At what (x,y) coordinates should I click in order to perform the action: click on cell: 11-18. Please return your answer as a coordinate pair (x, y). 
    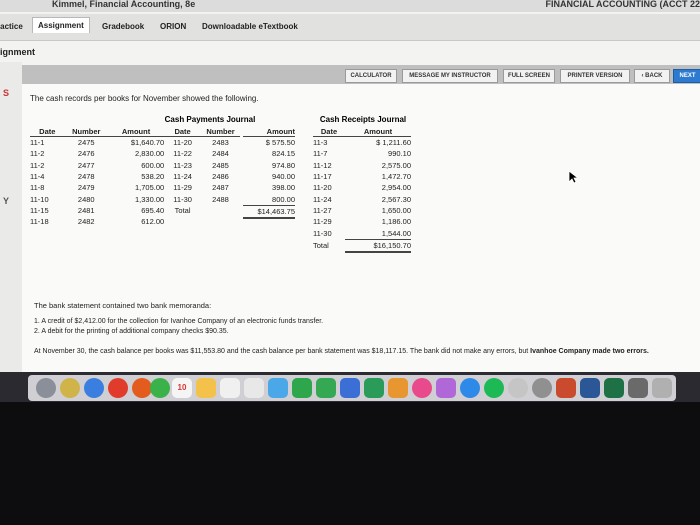
    Looking at the image, I should click on (39, 222).